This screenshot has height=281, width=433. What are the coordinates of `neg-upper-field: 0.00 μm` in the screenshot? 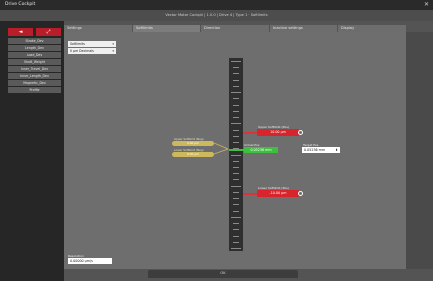 It's located at (193, 143).